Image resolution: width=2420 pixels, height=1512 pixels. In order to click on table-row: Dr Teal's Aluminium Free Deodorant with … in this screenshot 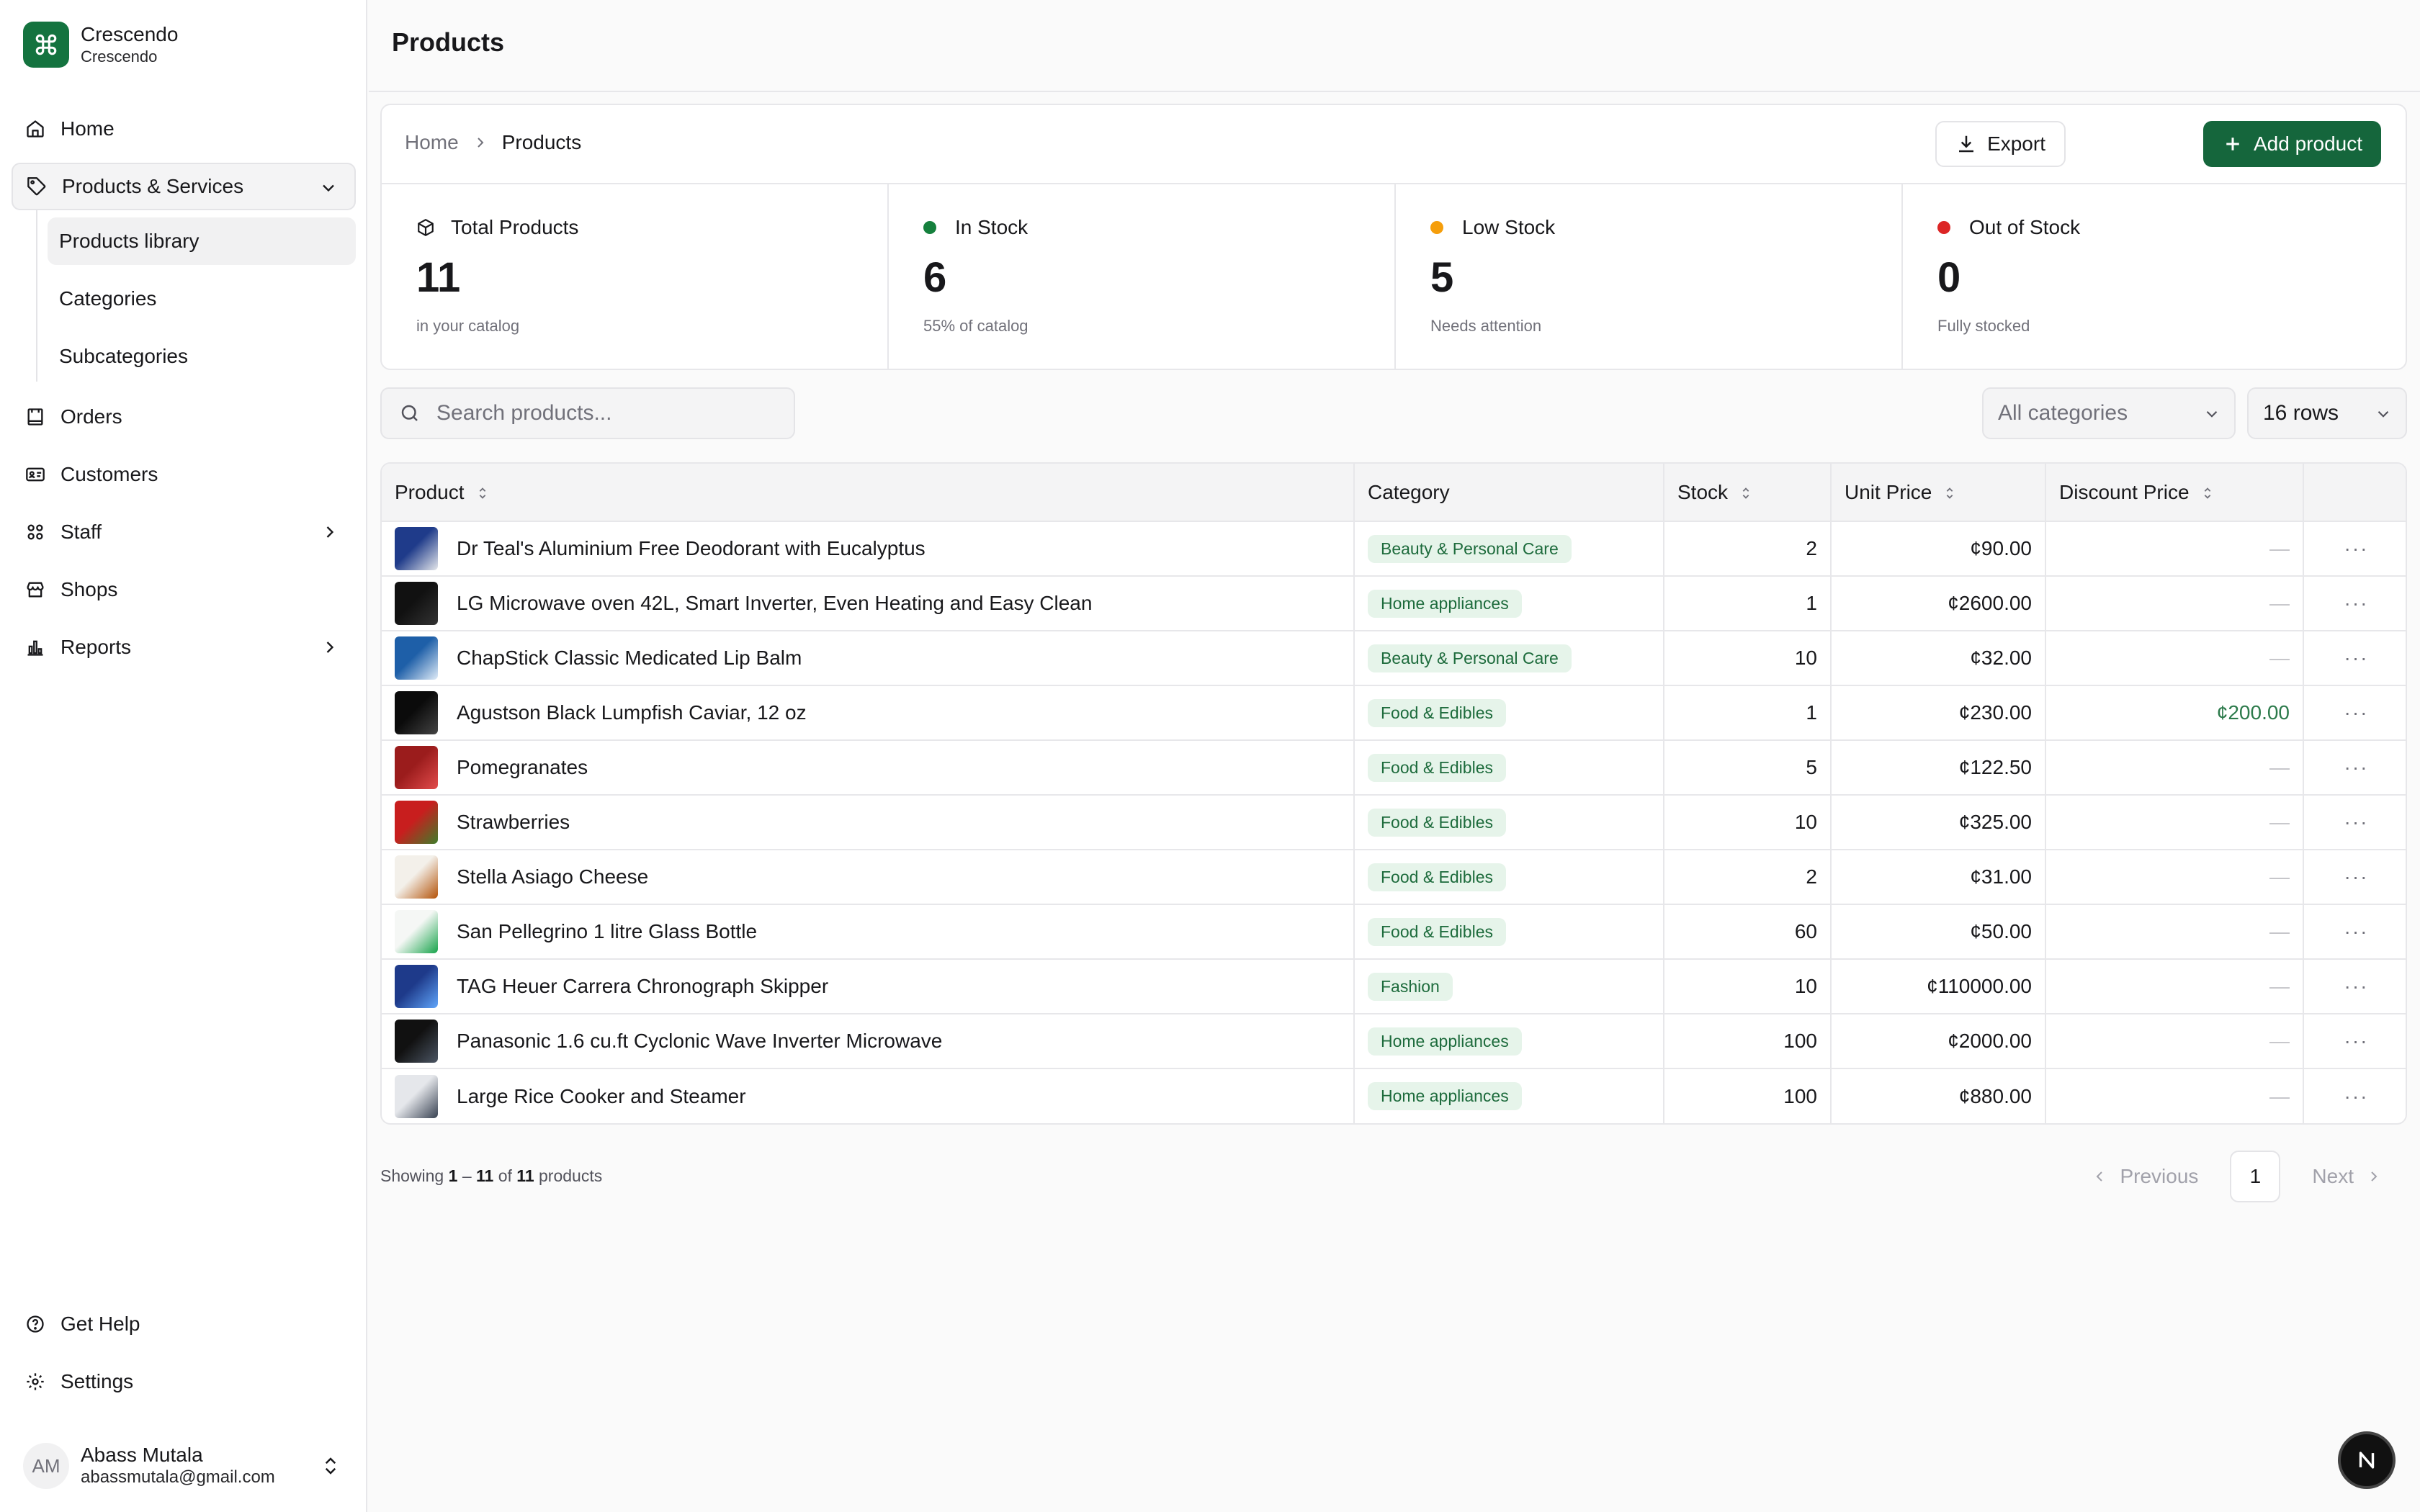, I will do `click(1394, 549)`.